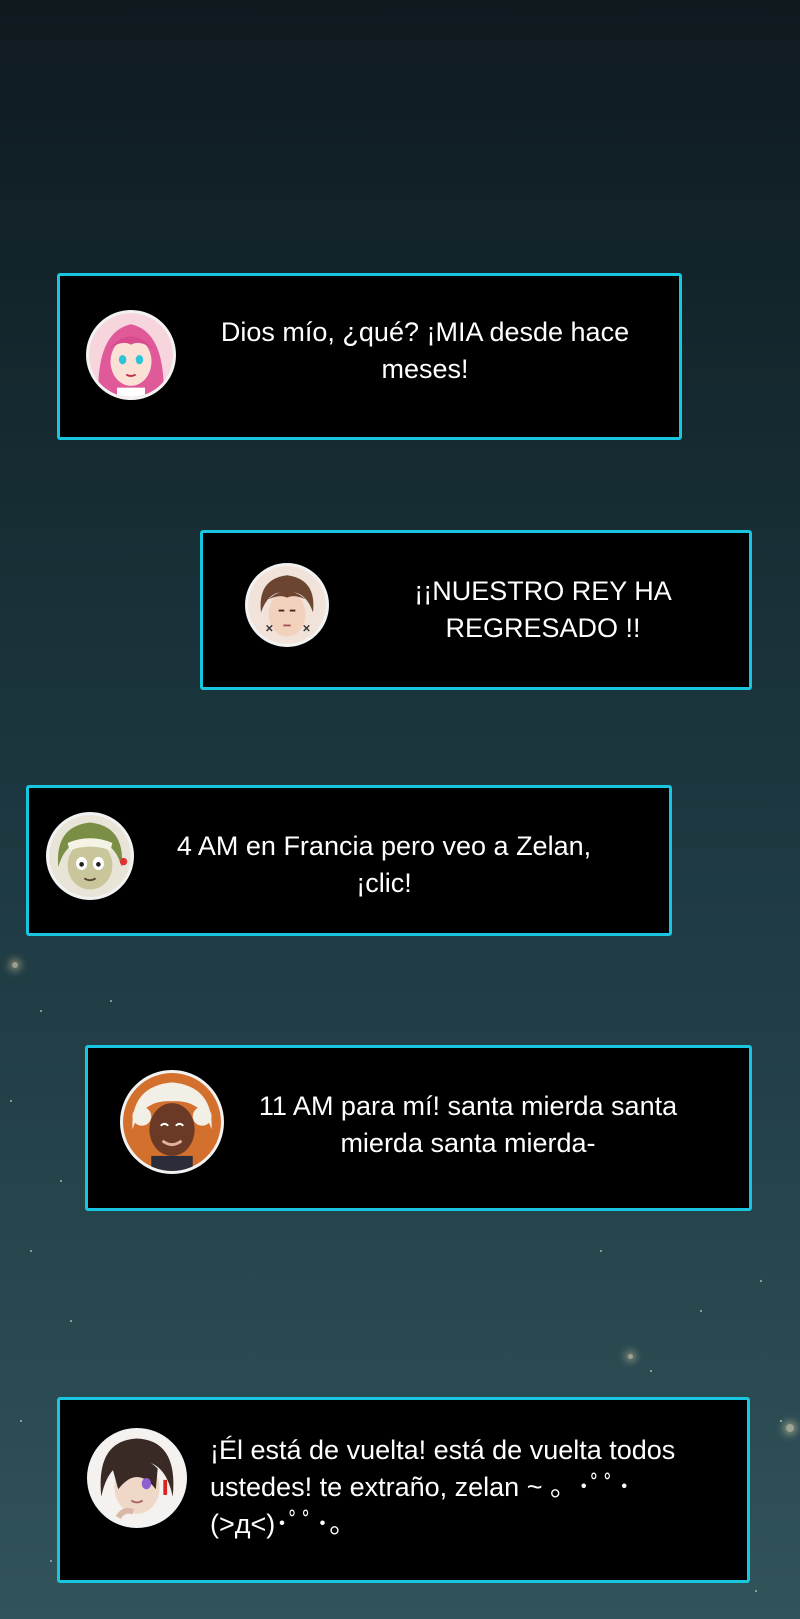  What do you see at coordinates (543, 609) in the screenshot?
I see `message-text-2: ¡¡NUESTRO REY HA REGRESADO !!` at bounding box center [543, 609].